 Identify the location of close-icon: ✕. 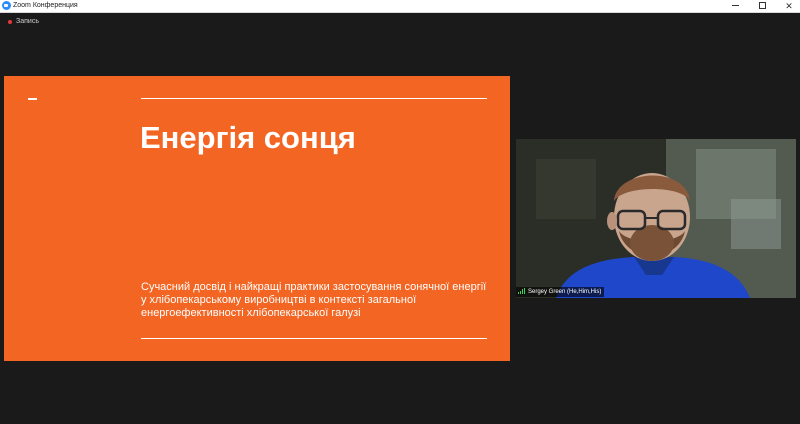
(788, 6).